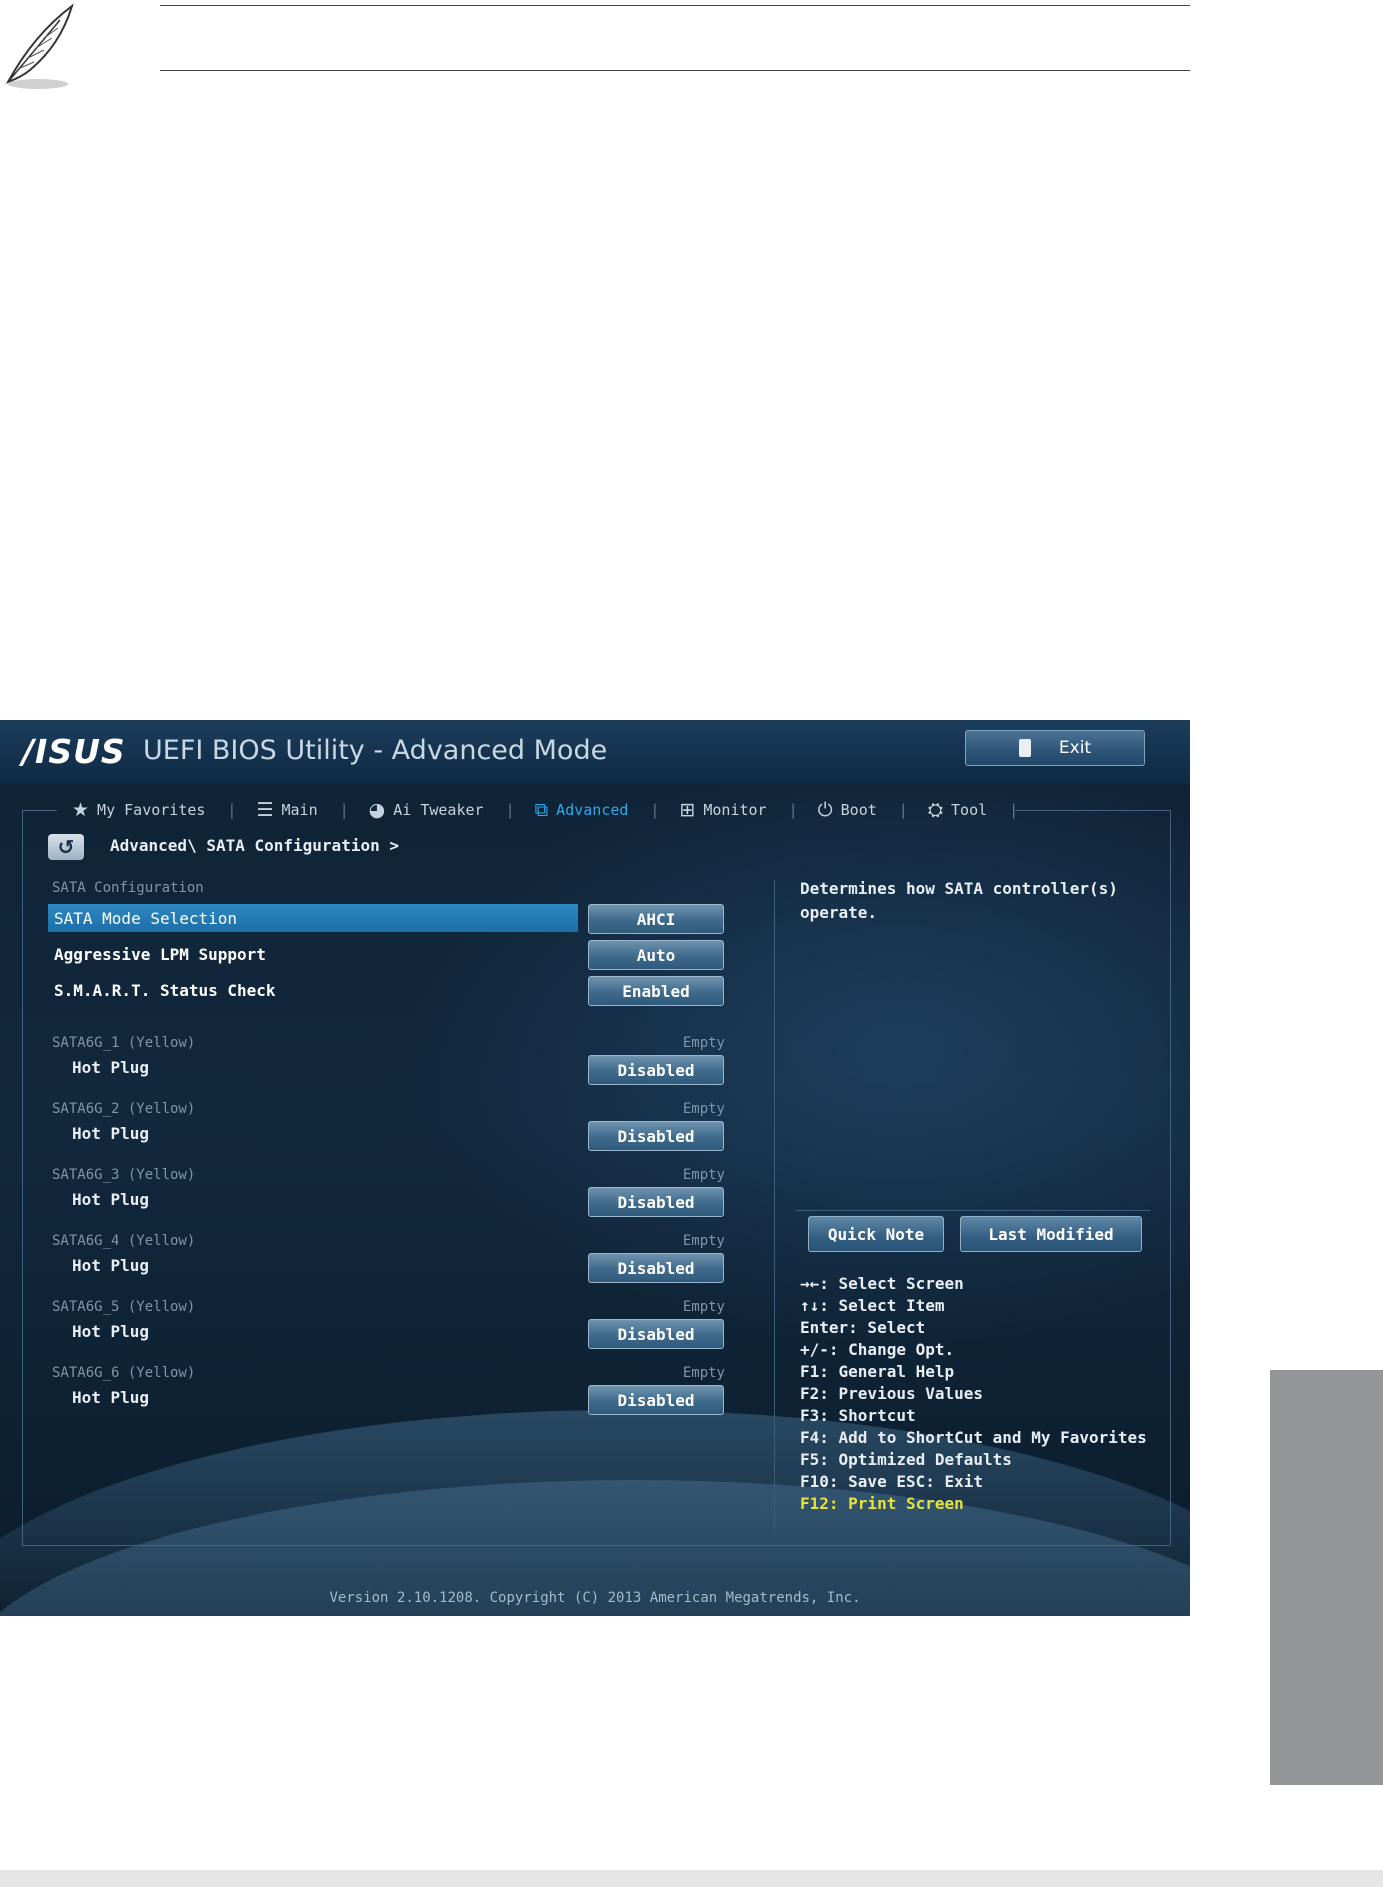 This screenshot has width=1383, height=1887. Describe the element at coordinates (39, 46) in the screenshot. I see `feather-pen-icon` at that location.